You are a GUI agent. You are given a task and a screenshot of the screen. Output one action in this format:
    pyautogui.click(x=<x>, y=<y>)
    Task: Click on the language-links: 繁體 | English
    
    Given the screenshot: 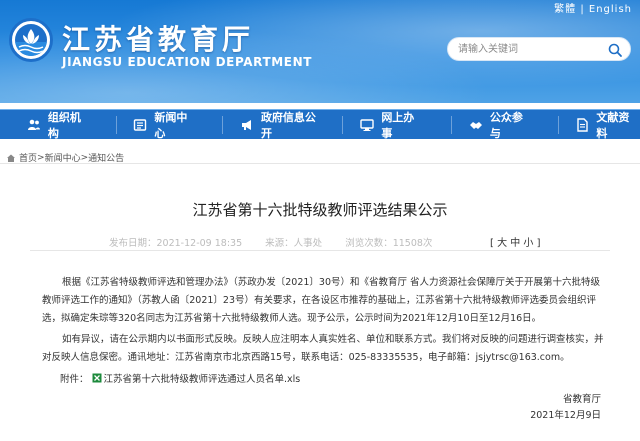 What is the action you would take?
    pyautogui.click(x=593, y=7)
    